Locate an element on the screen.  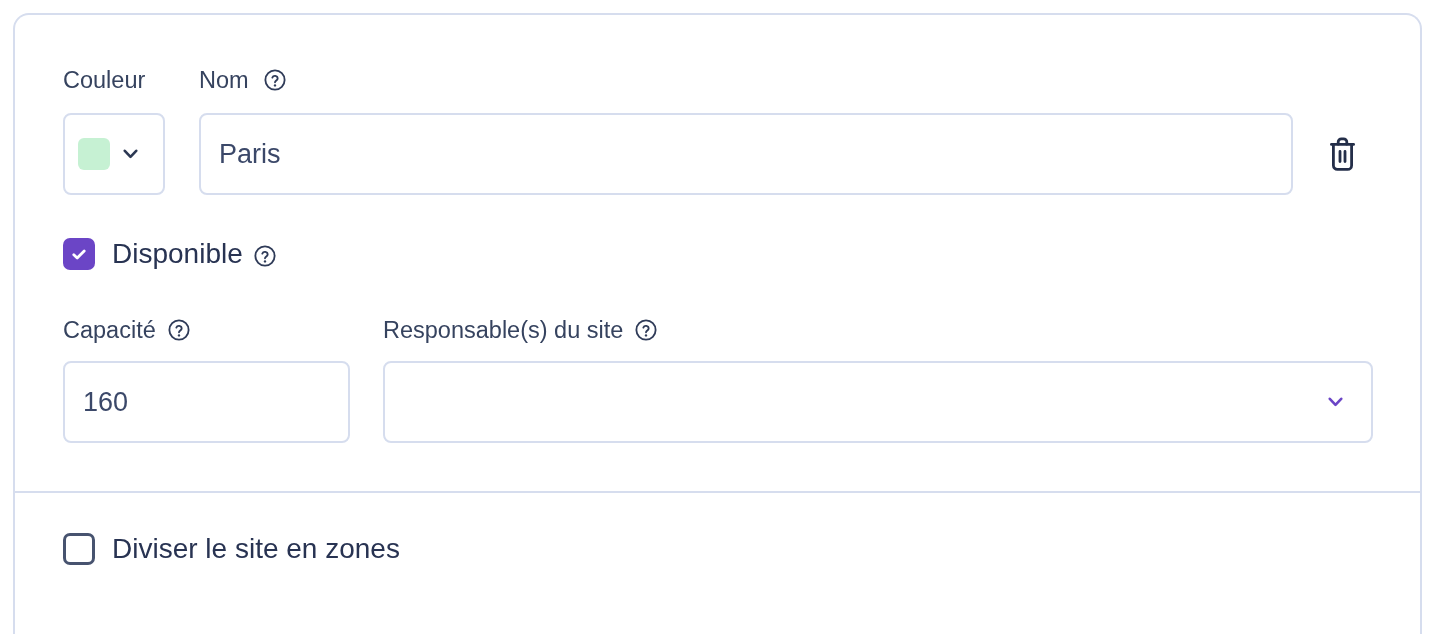
color-picker is located at coordinates (114, 154).